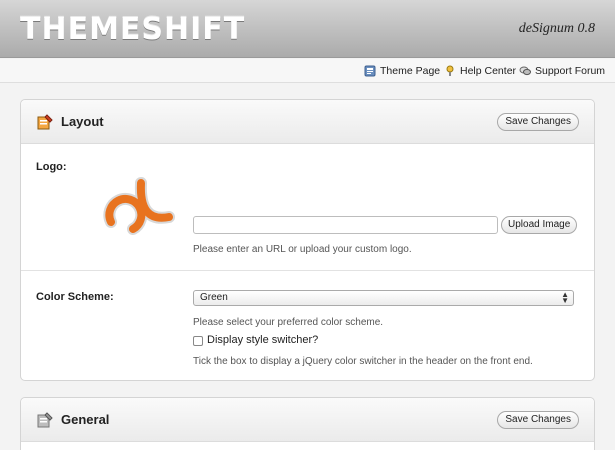 The image size is (615, 450). I want to click on general-panel: General Save Changes, so click(307, 423).